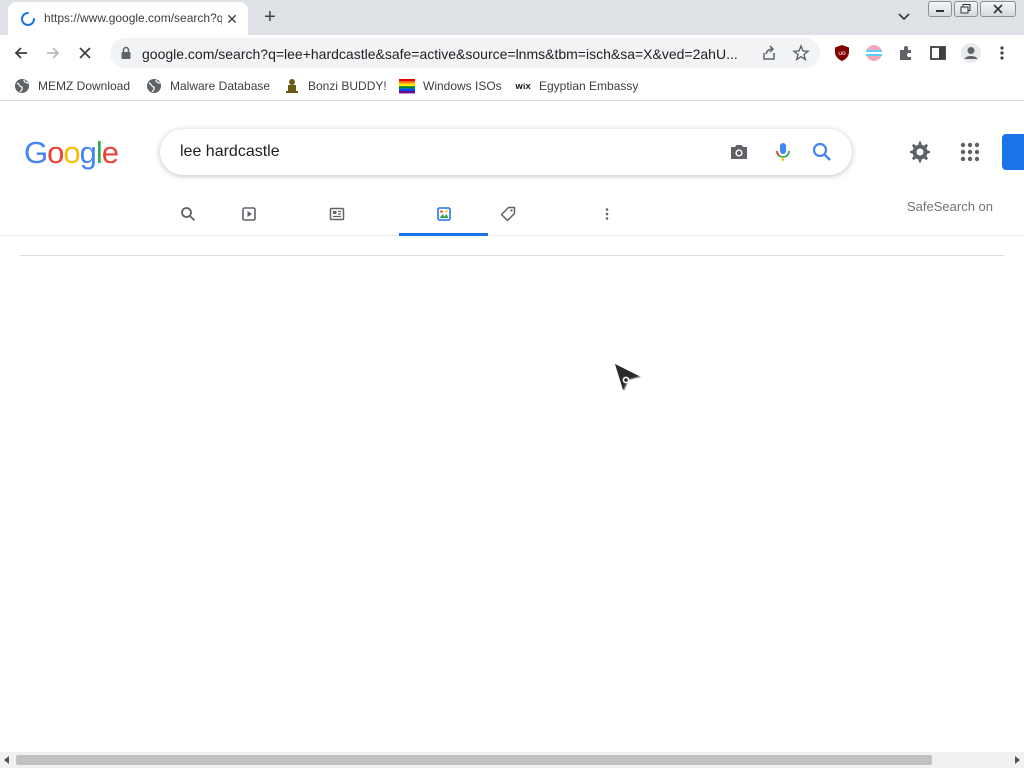 The image size is (1024, 768). I want to click on search-by-image-button, so click(739, 152).